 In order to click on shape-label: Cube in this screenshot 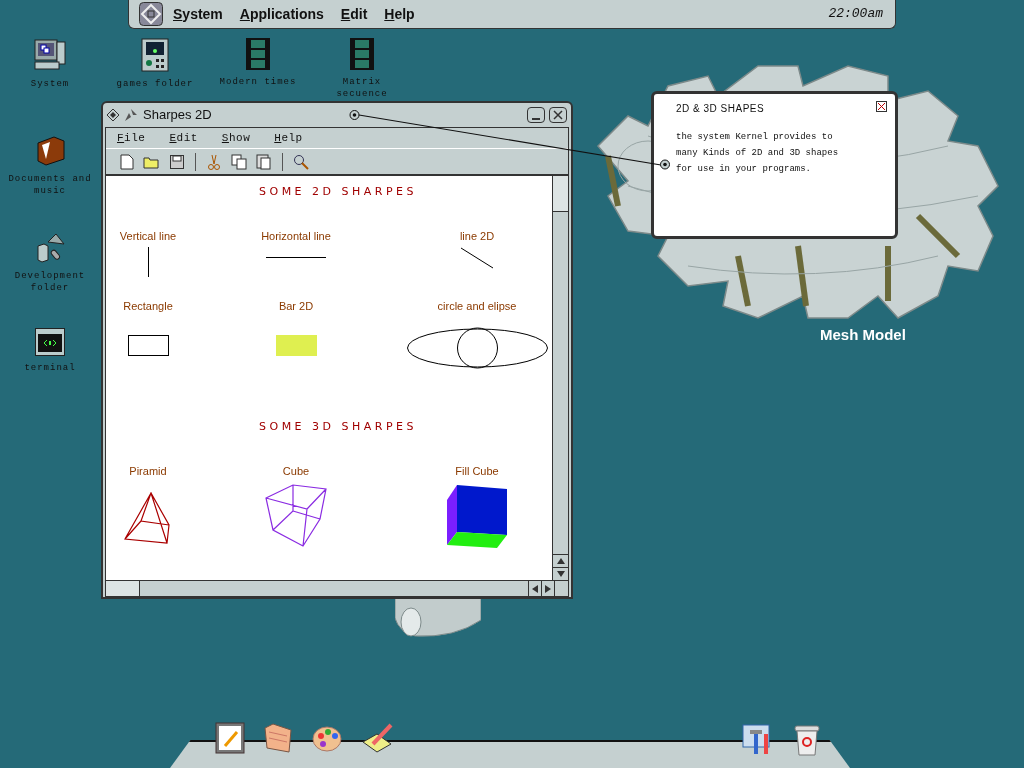, I will do `click(296, 471)`.